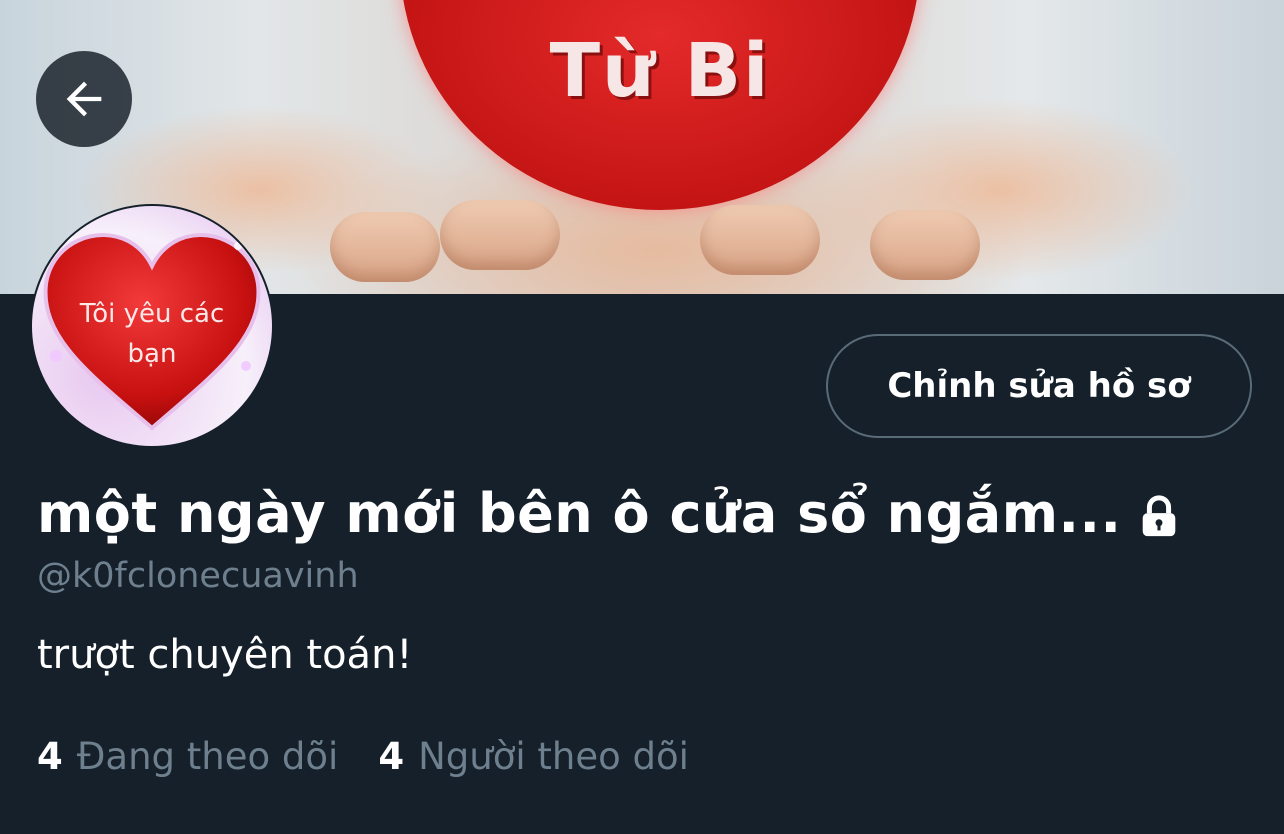 The width and height of the screenshot is (1284, 834). I want to click on following-link: 4 Đang theo dõi, so click(187, 756).